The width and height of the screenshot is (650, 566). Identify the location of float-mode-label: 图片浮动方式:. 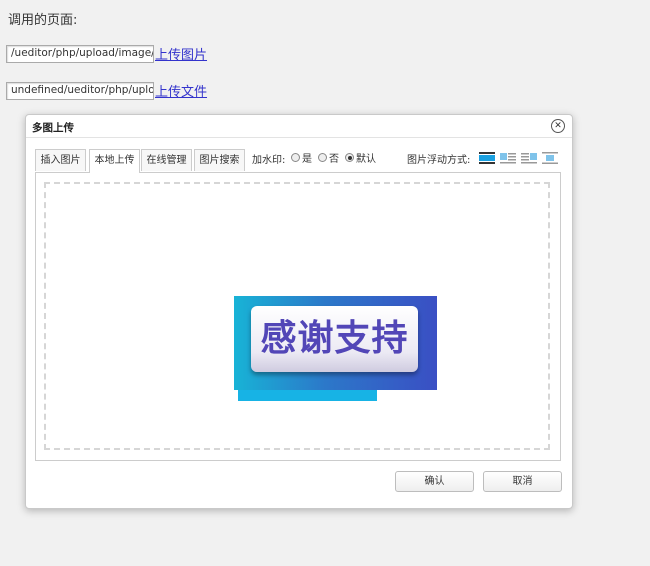
(439, 160).